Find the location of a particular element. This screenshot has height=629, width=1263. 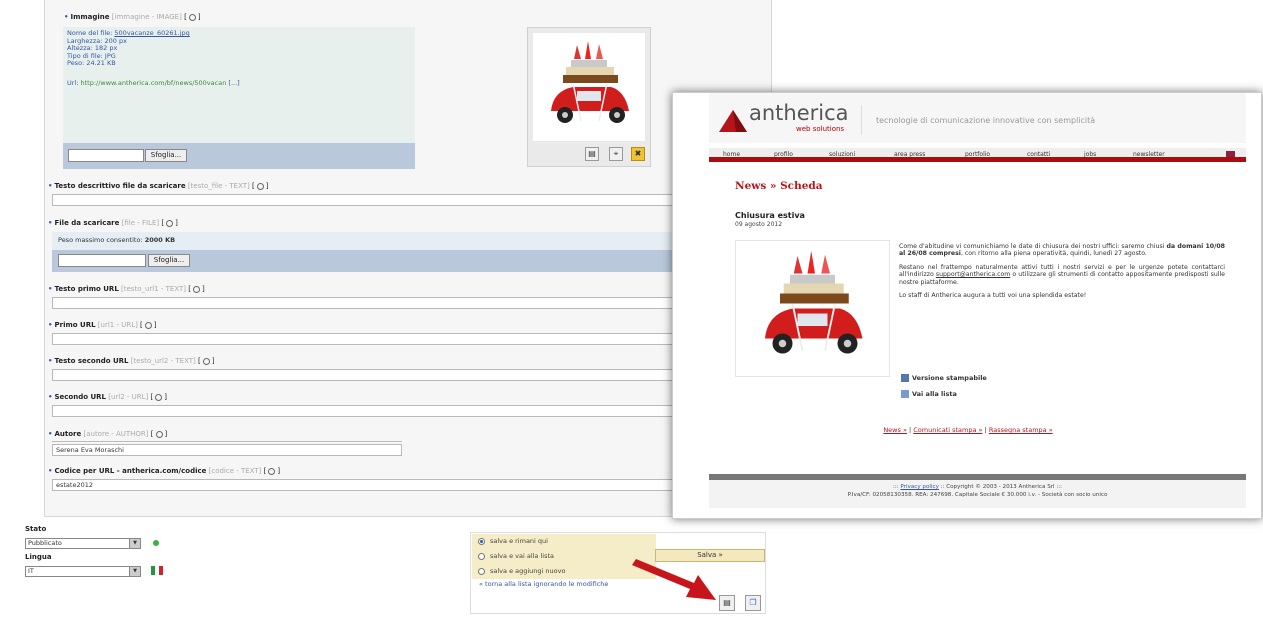

status-green-dot-icon is located at coordinates (156, 543).